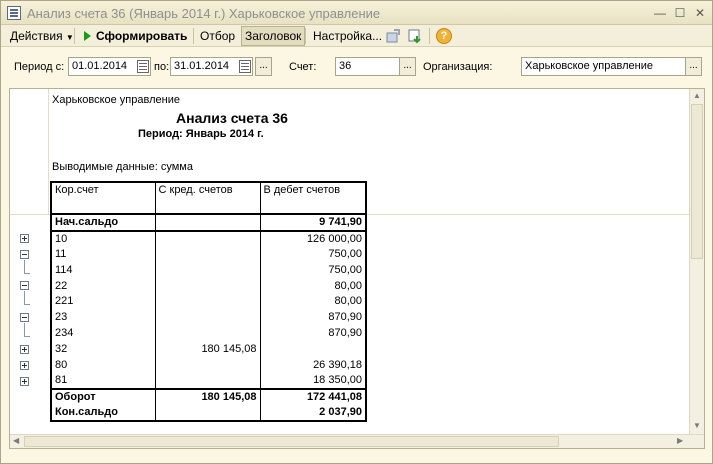 This screenshot has height=464, width=713. What do you see at coordinates (211, 66) in the screenshot?
I see `period-to-input: 31.01.2014` at bounding box center [211, 66].